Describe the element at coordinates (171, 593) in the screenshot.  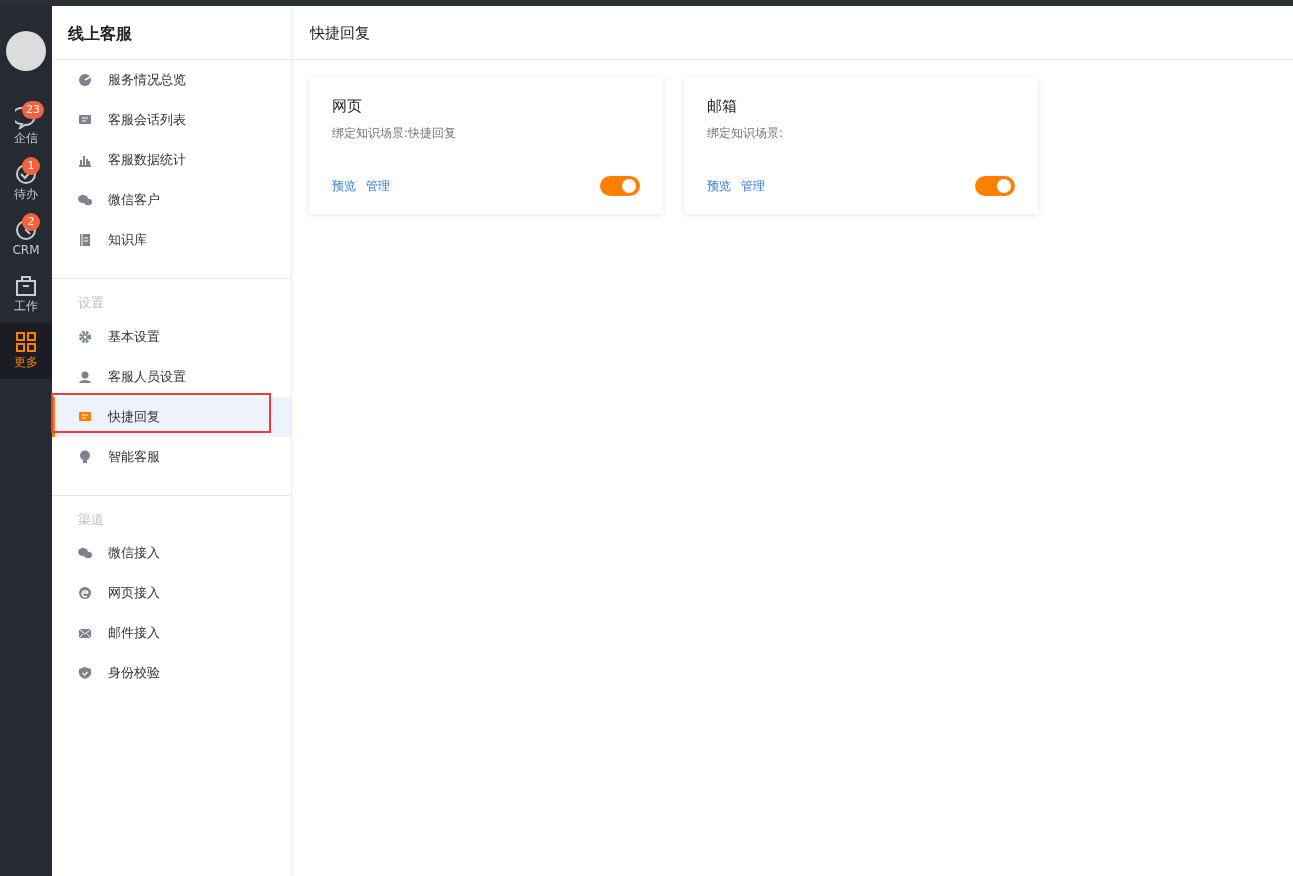
I see `menu-item: 网页接入` at that location.